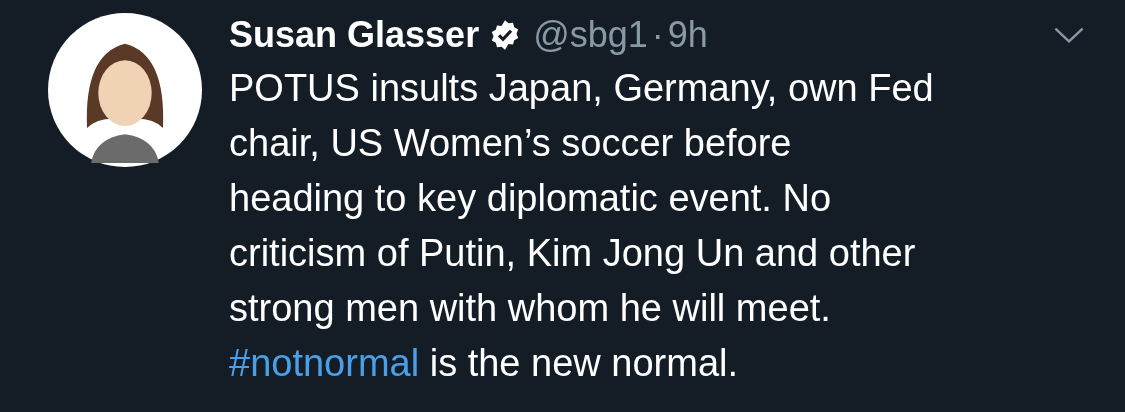  Describe the element at coordinates (1069, 35) in the screenshot. I see `chevron-down-icon` at that location.